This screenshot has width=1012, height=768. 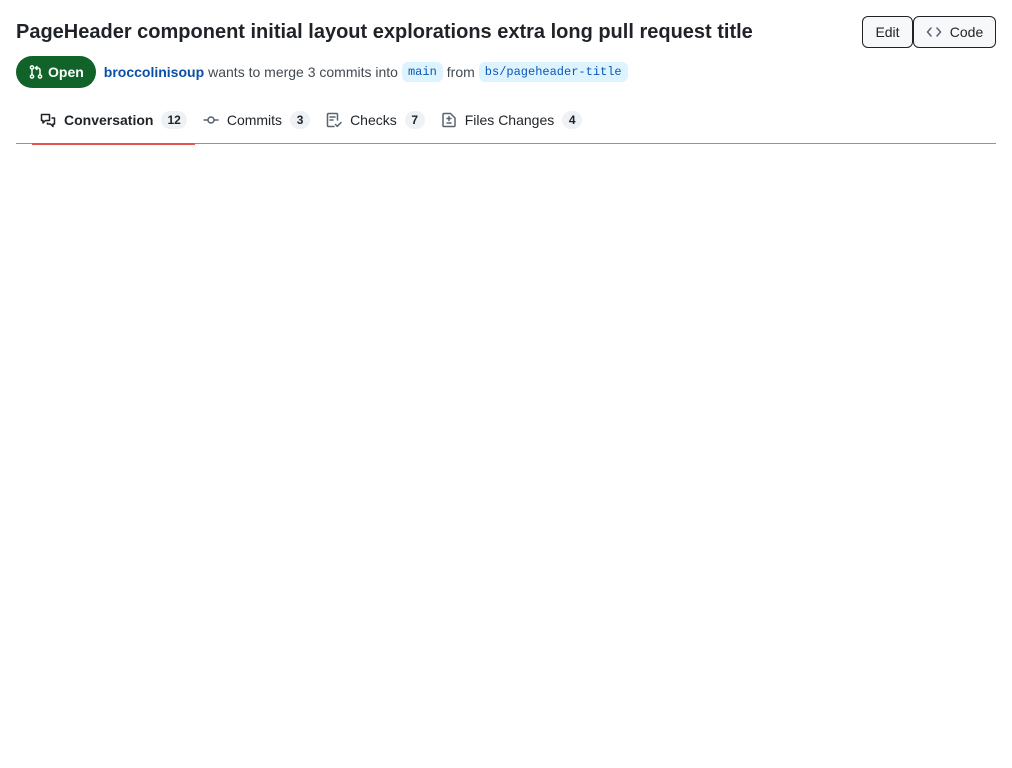 What do you see at coordinates (572, 119) in the screenshot?
I see `tab-counter: 4` at bounding box center [572, 119].